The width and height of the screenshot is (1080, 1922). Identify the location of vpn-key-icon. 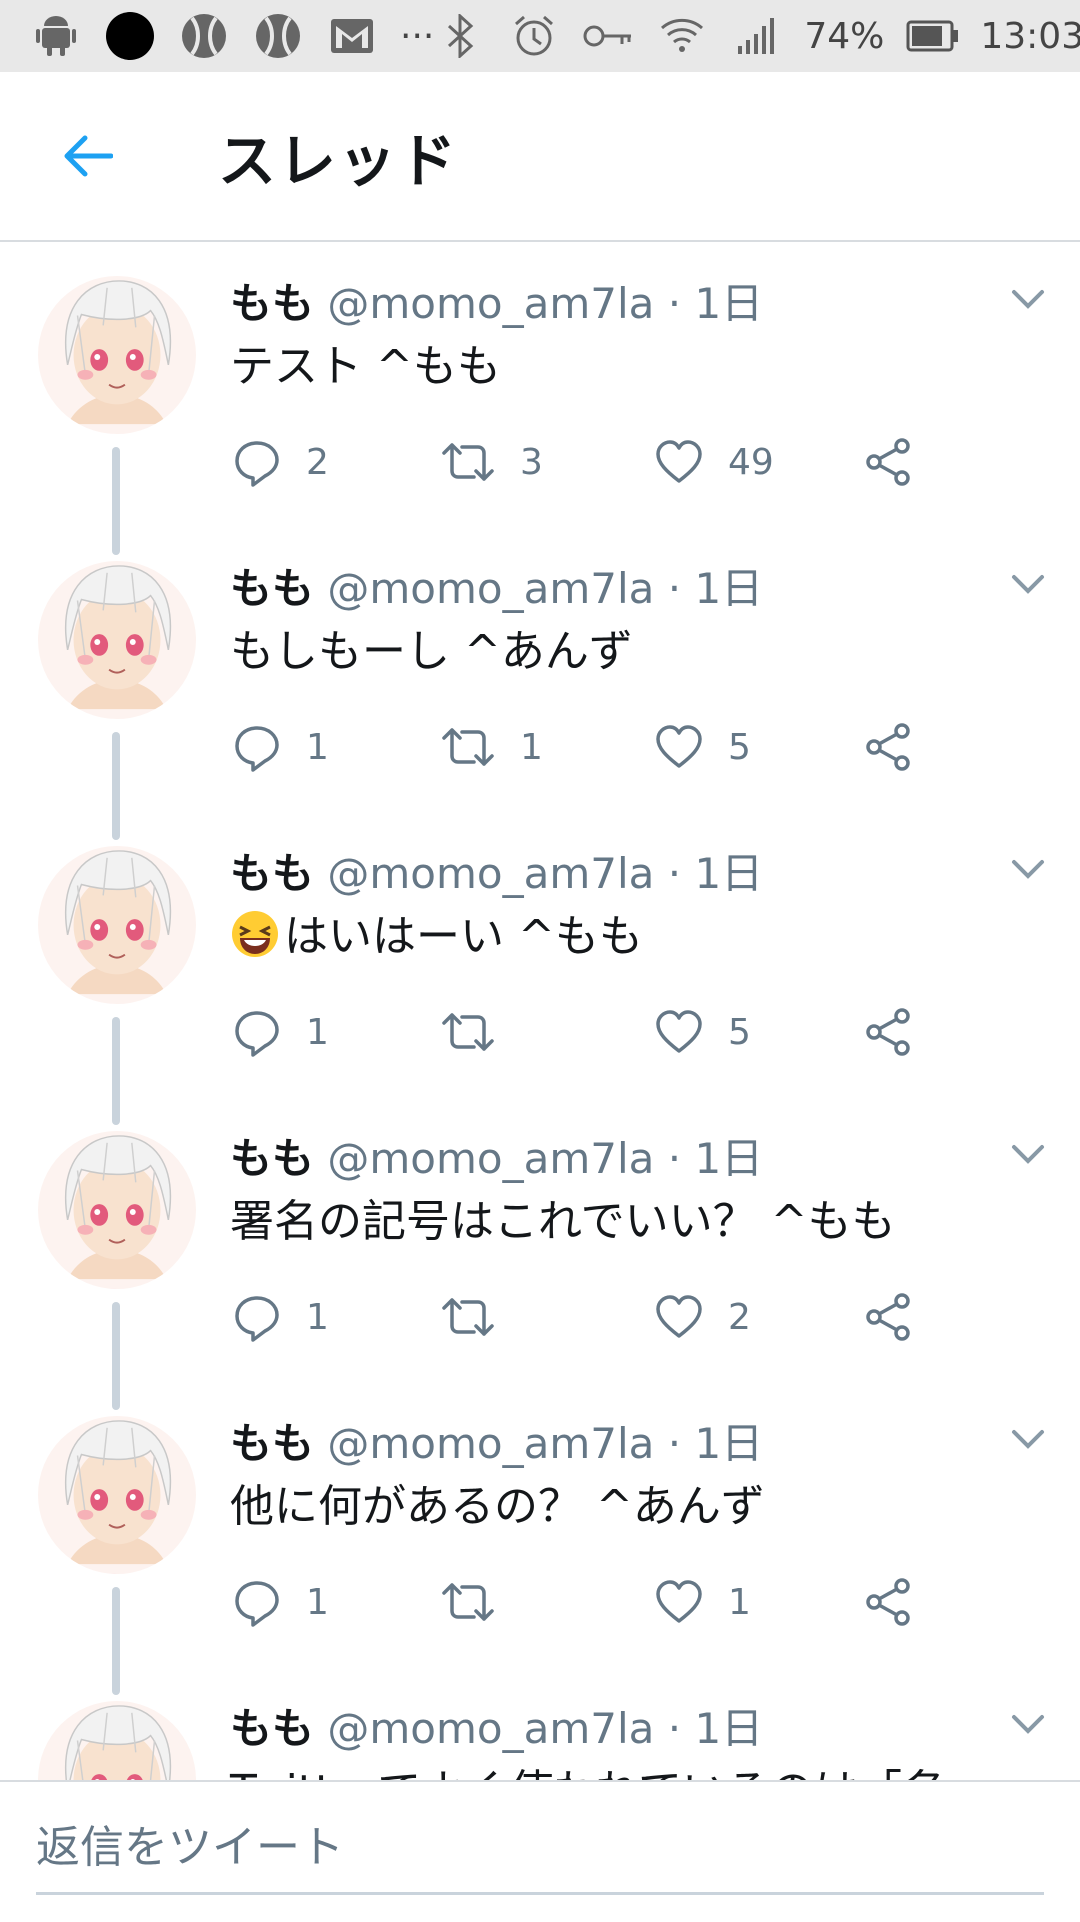
(608, 36).